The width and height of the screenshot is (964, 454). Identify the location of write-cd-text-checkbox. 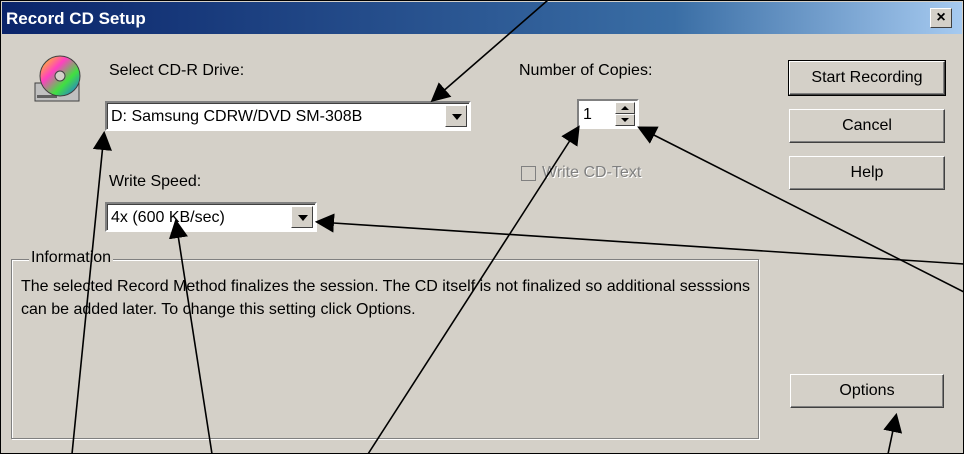
(528, 173).